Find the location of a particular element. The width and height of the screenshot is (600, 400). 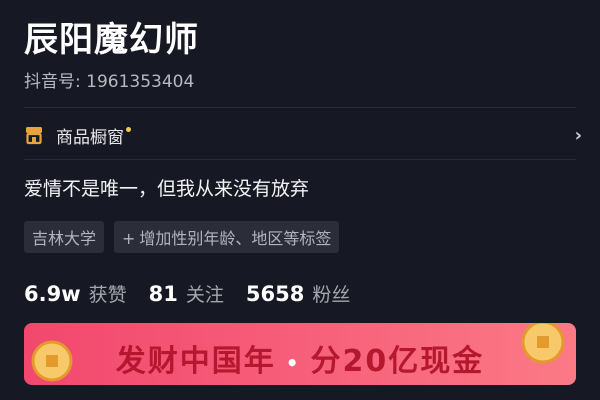

add-tags-label: 增加性别年龄、地区等标签 is located at coordinates (235, 238).